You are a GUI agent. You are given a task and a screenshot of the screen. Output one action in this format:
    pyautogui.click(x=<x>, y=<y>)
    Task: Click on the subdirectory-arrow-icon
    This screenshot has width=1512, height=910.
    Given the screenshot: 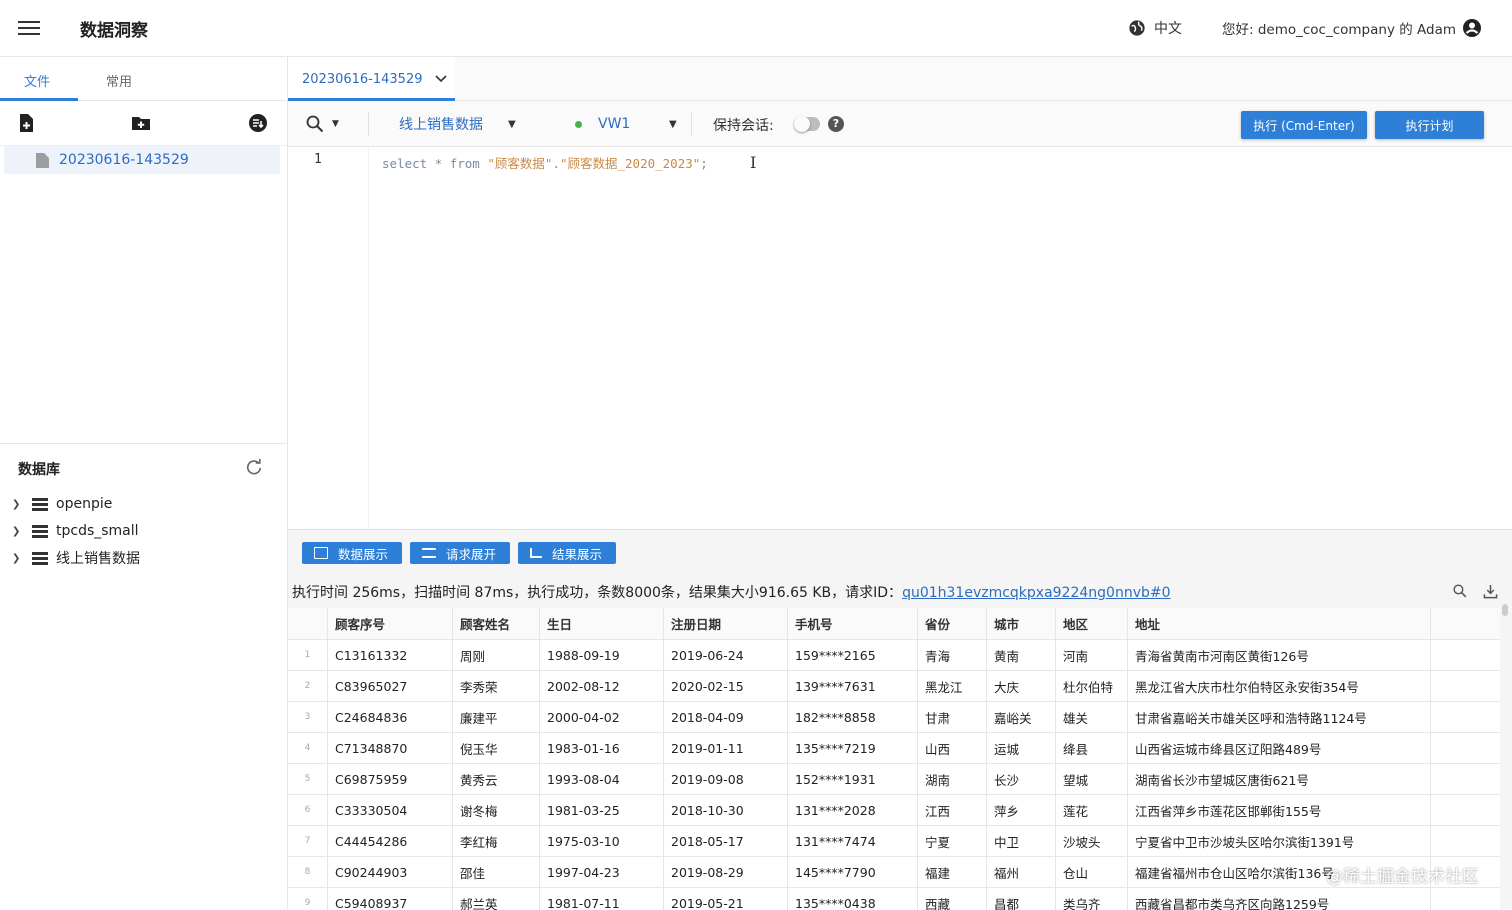 What is the action you would take?
    pyautogui.click(x=536, y=553)
    